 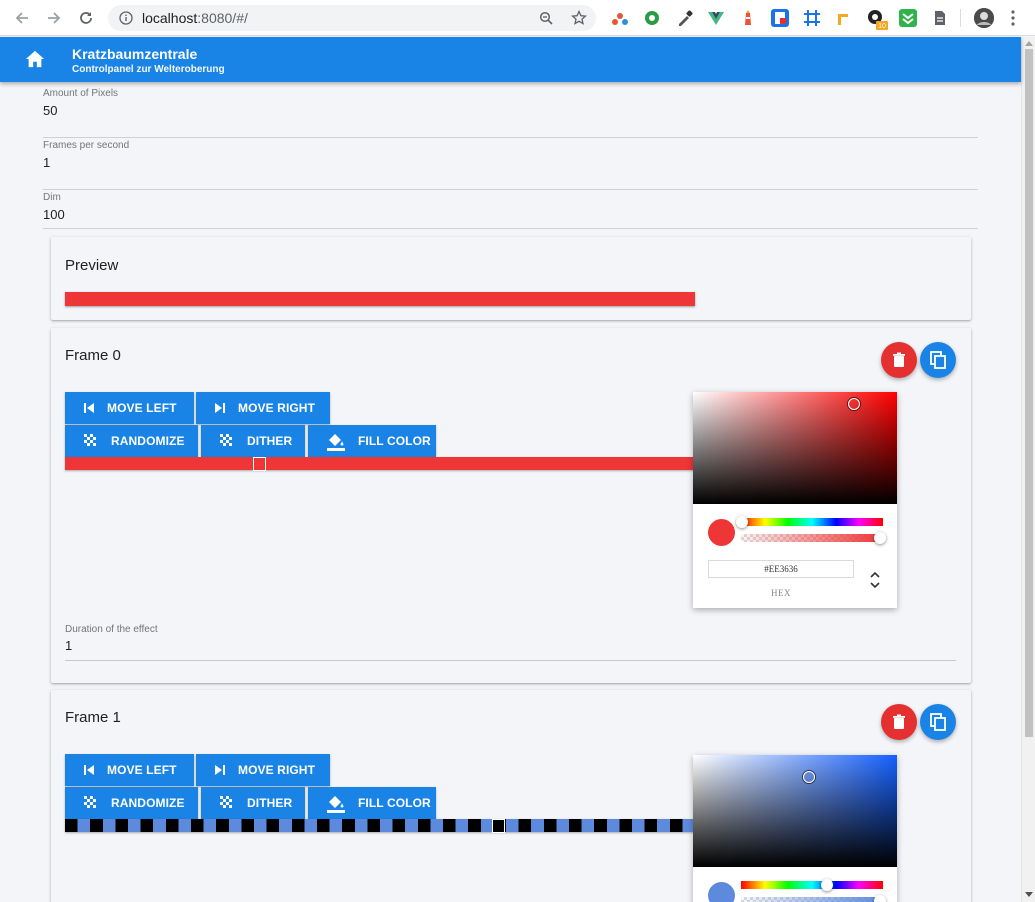 I want to click on url-text: localhost:8080/#/, so click(x=195, y=18).